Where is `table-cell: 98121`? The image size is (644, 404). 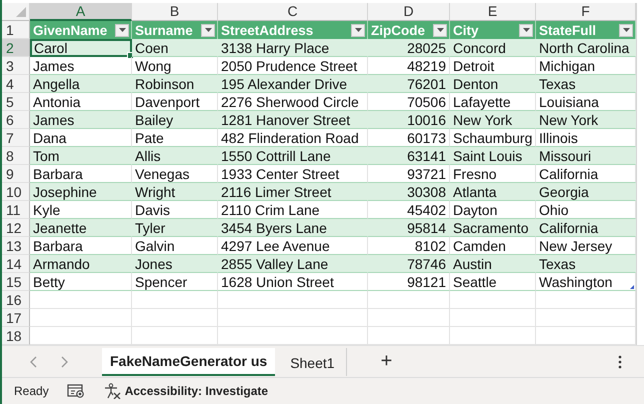
table-cell: 98121 is located at coordinates (409, 282).